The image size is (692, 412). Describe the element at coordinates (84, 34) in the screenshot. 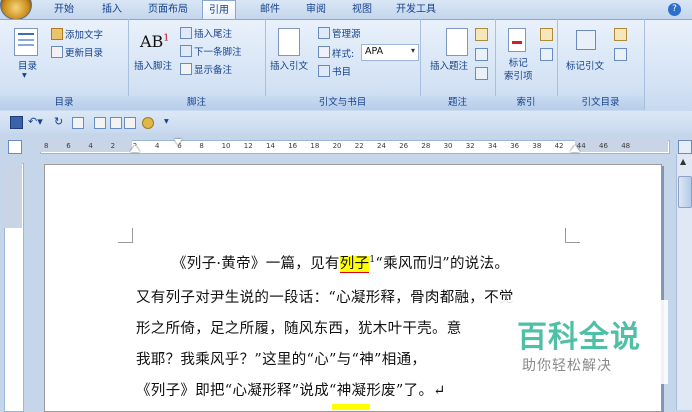

I see `add-text-button: 添加文字` at that location.